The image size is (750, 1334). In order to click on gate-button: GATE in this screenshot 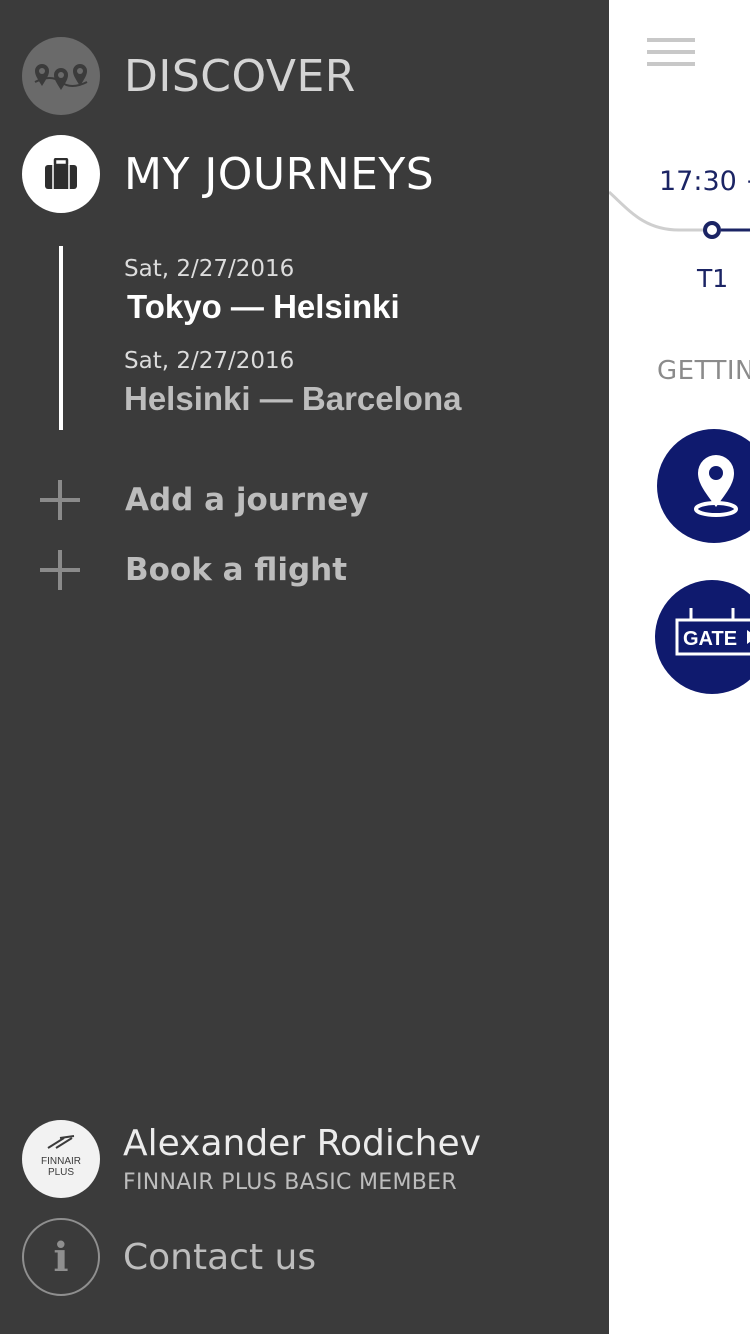, I will do `click(702, 637)`.